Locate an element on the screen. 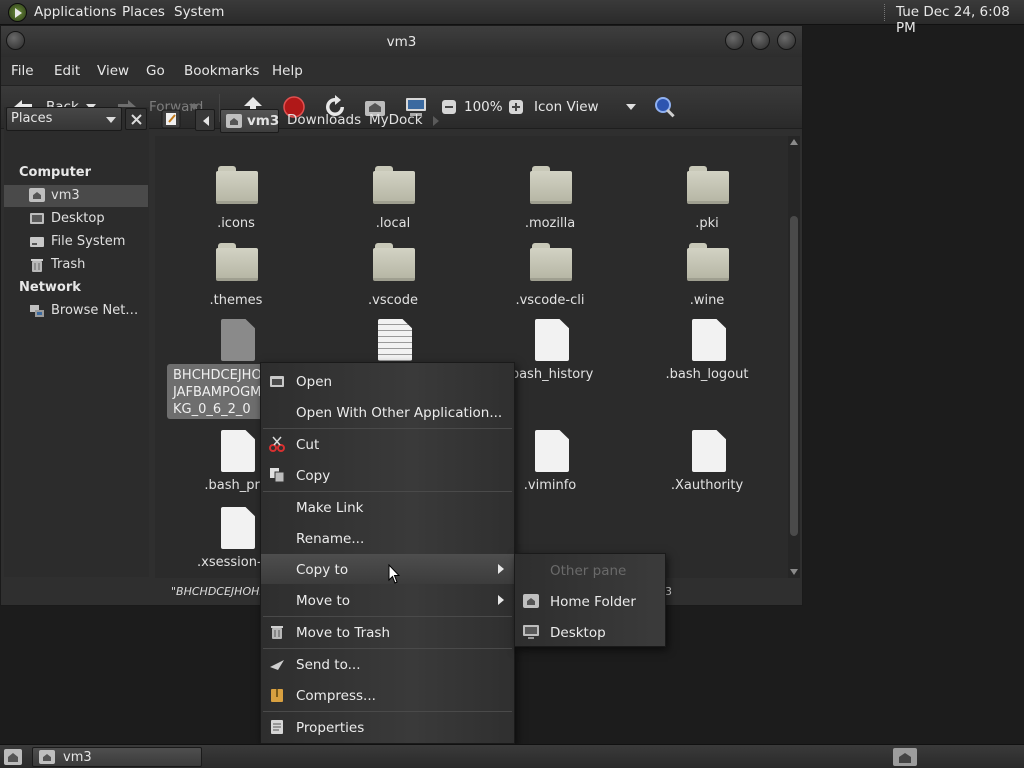  chevron-right-icon is located at coordinates (436, 121).